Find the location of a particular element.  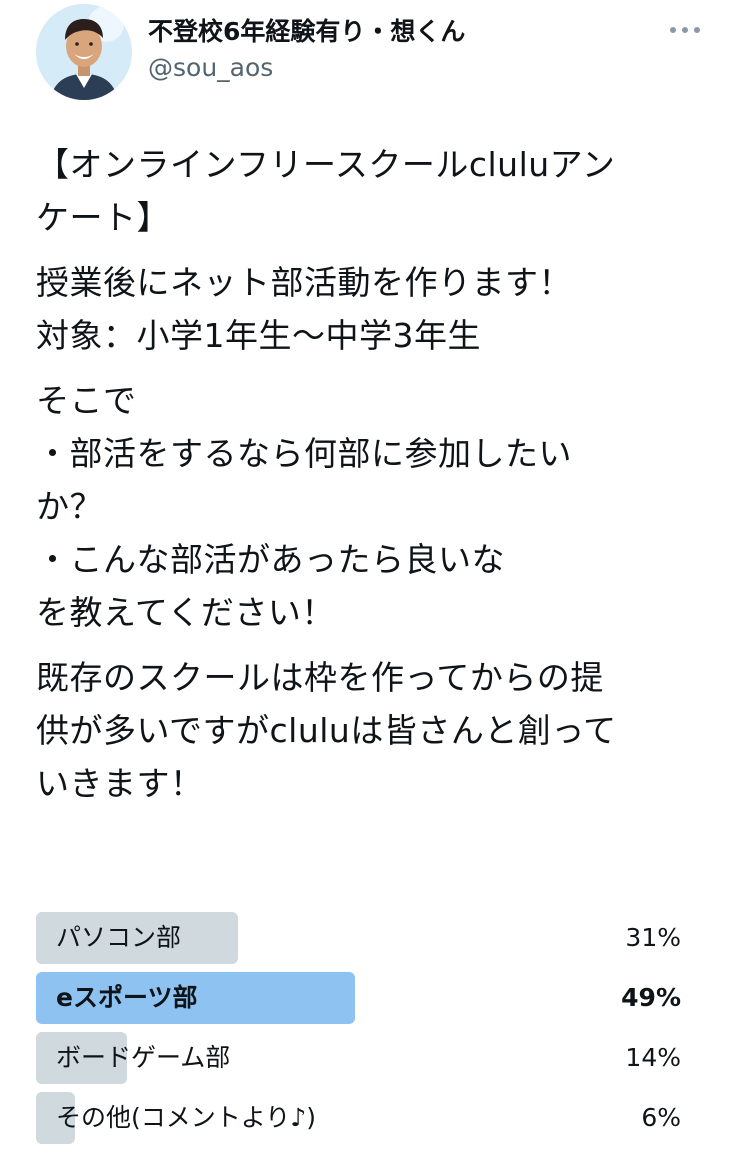

poll-option-label: eスポーツ部 is located at coordinates (127, 997).